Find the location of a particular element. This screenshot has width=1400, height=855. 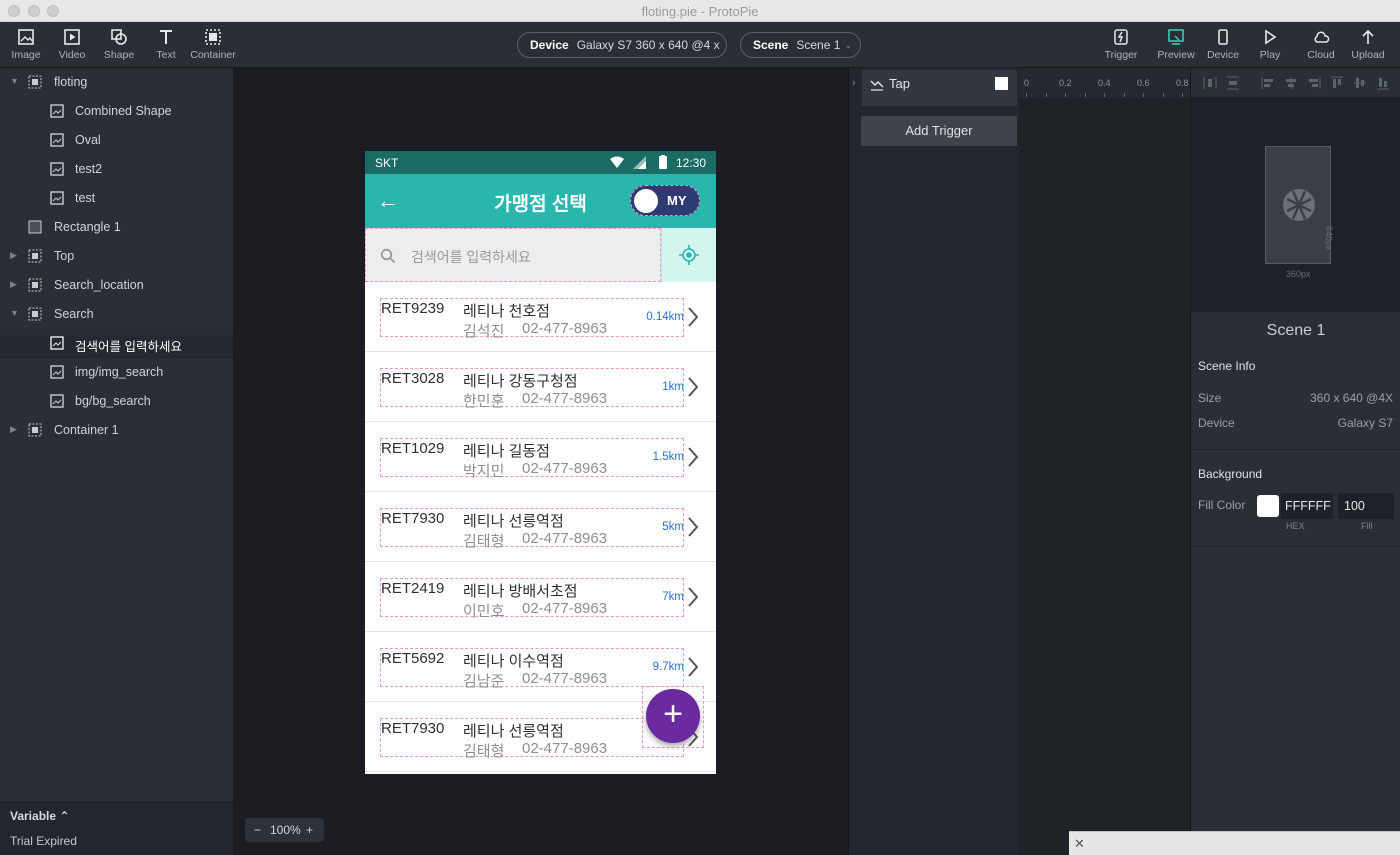

zoom-level: 100% is located at coordinates (285, 830).